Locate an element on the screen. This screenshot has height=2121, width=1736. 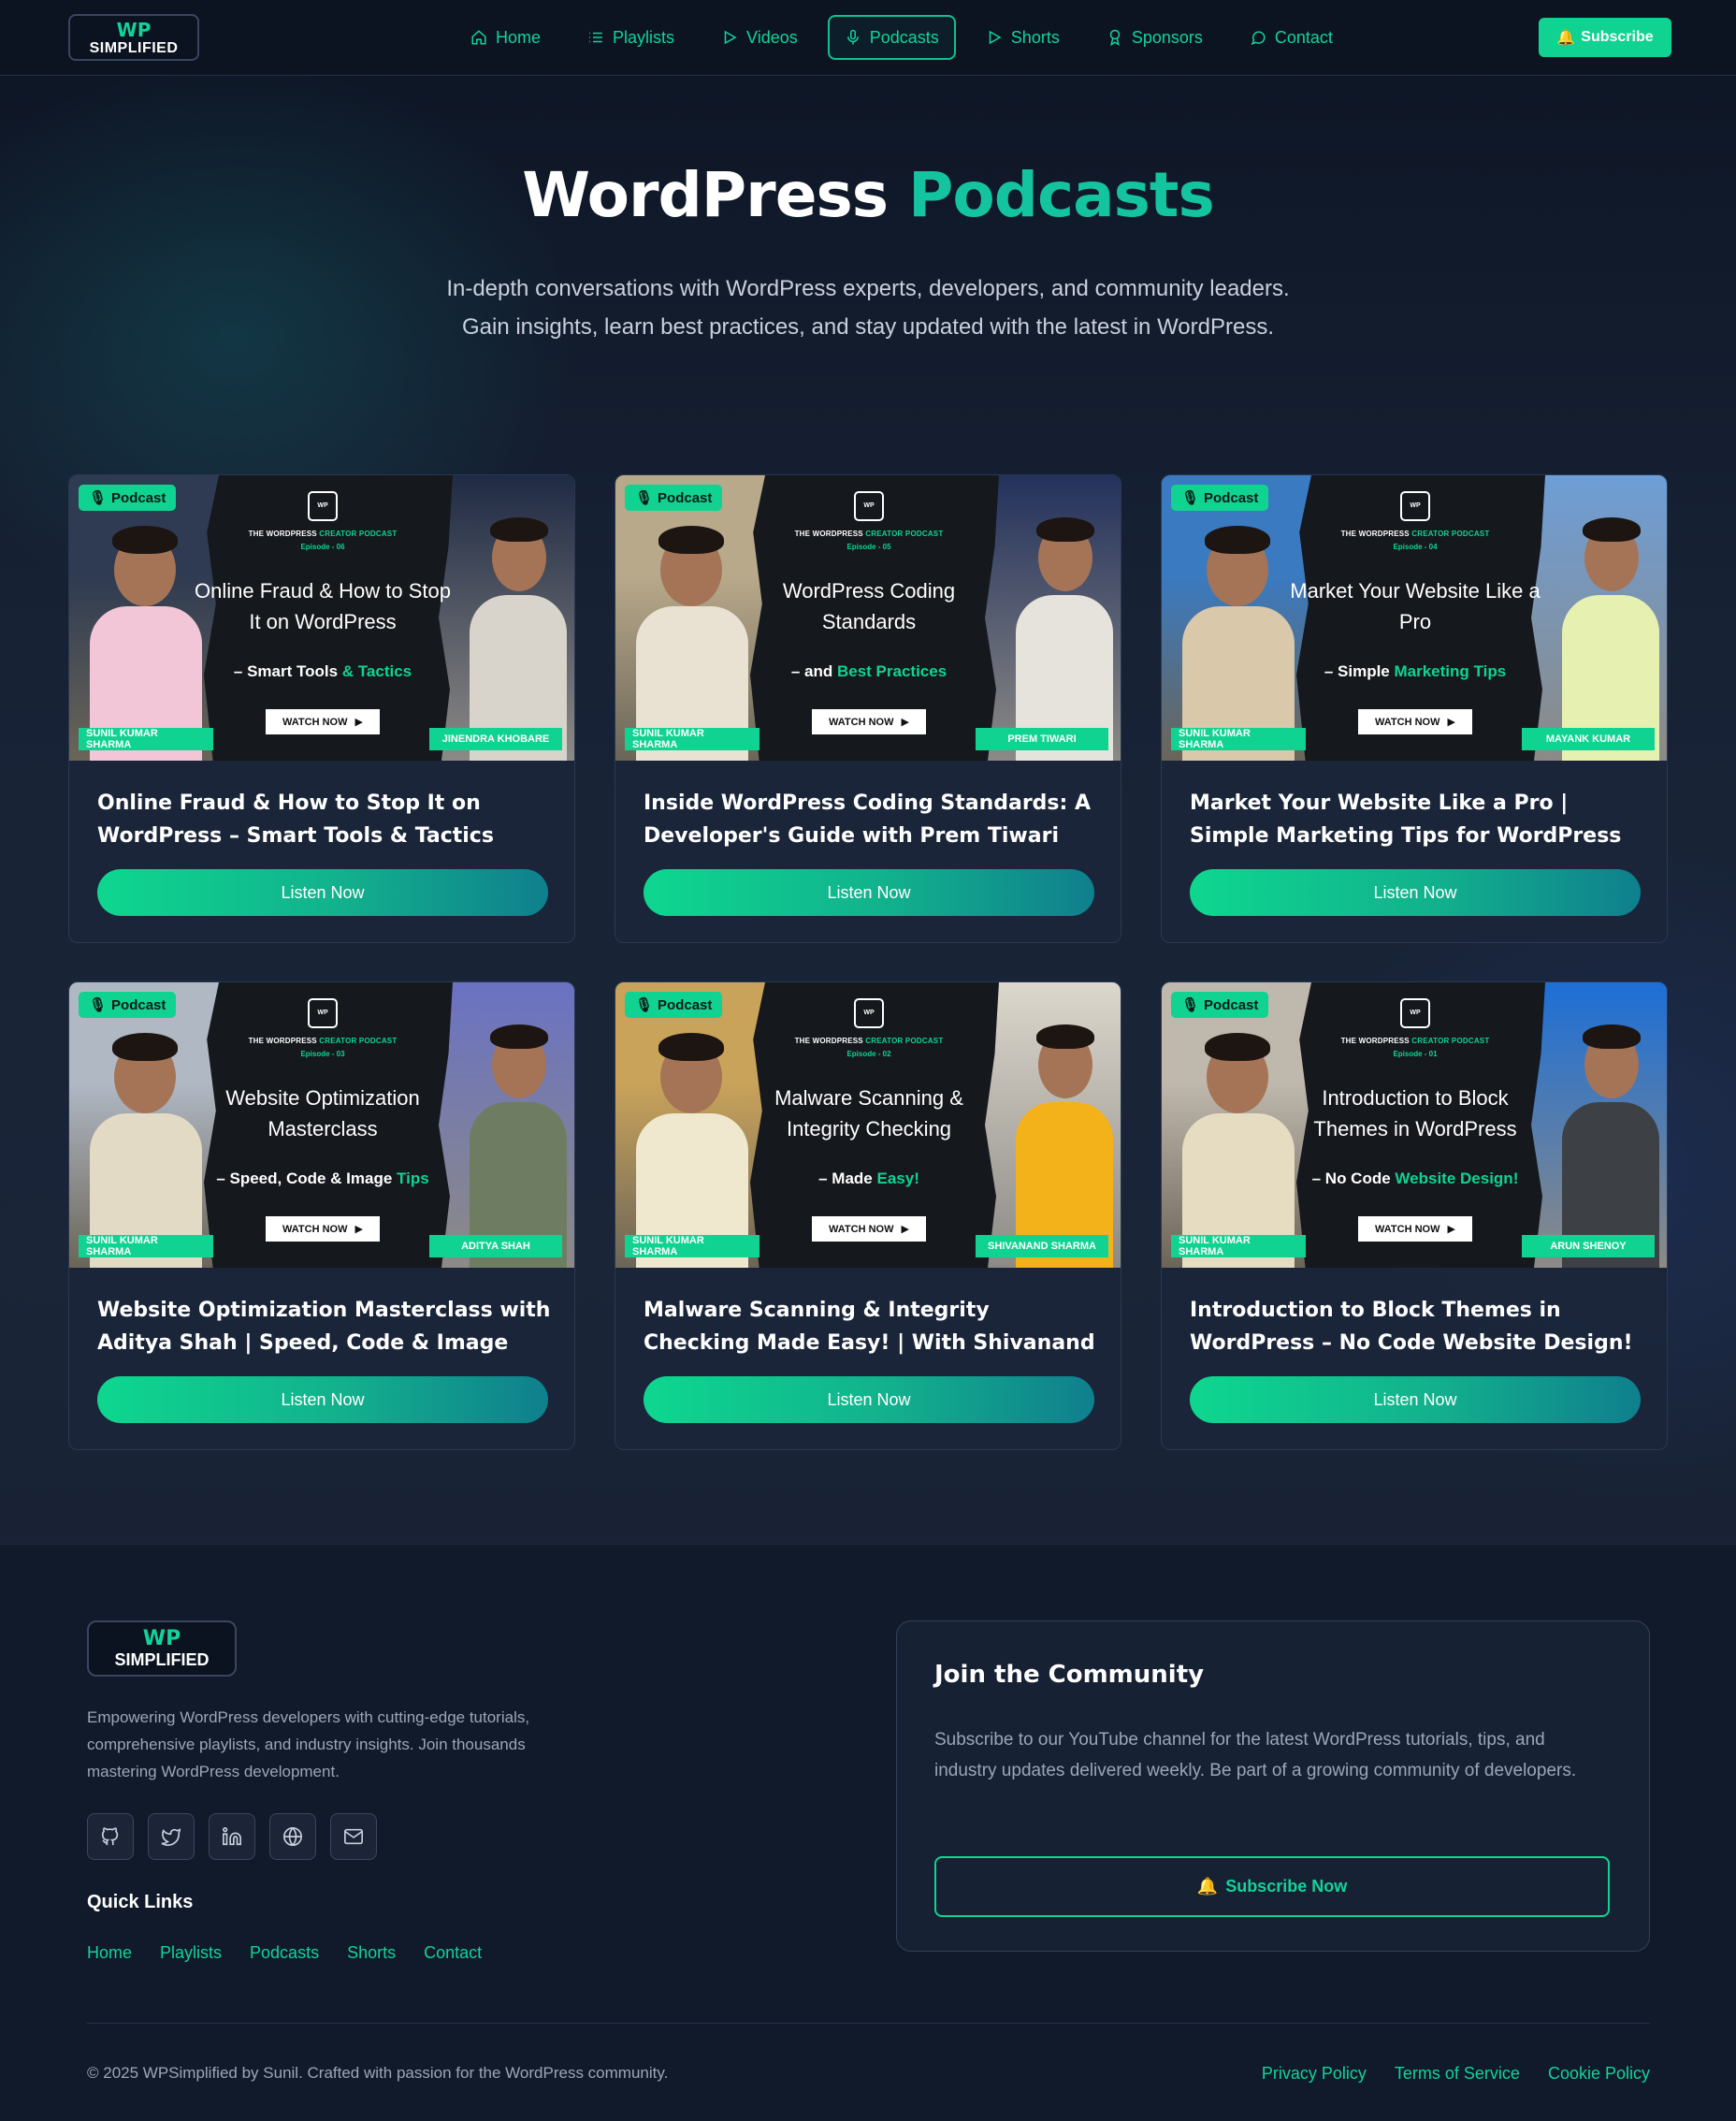
footer-divider is located at coordinates (868, 2023).